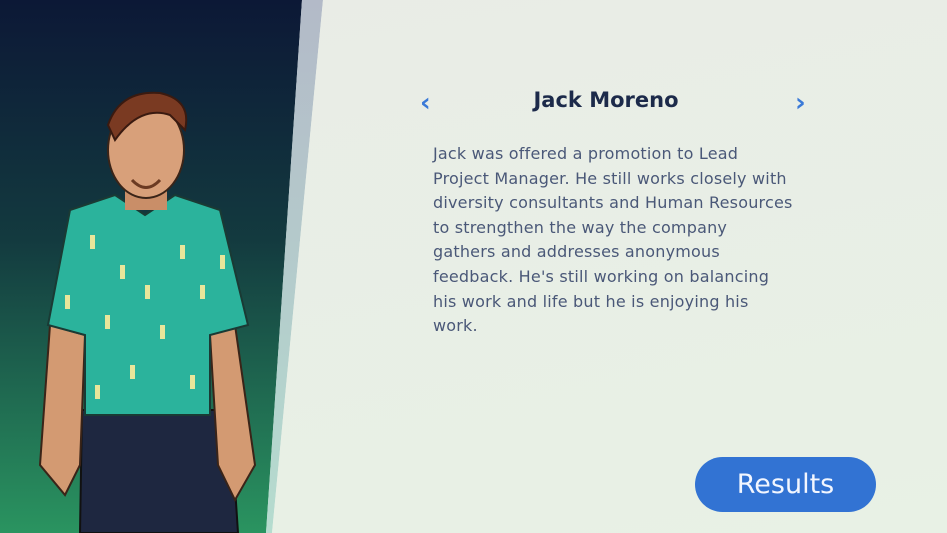  I want to click on previous-character-button: ‹, so click(425, 103).